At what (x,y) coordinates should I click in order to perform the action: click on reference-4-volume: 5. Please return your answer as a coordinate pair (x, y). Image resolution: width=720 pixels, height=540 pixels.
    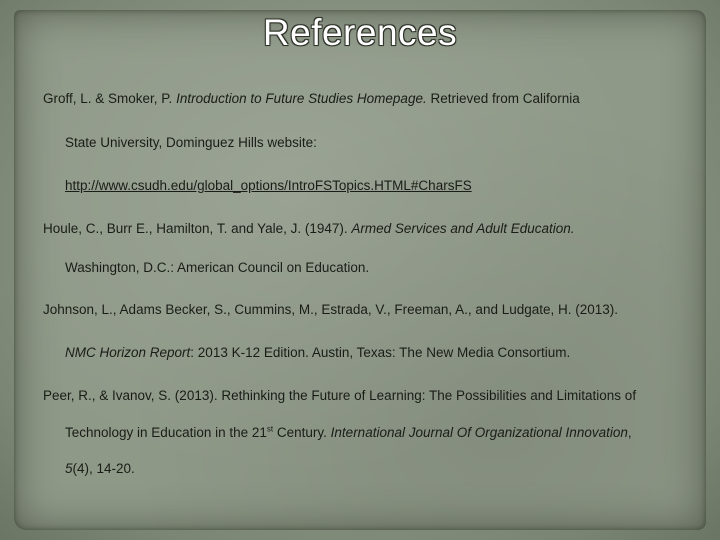
    Looking at the image, I should click on (69, 468).